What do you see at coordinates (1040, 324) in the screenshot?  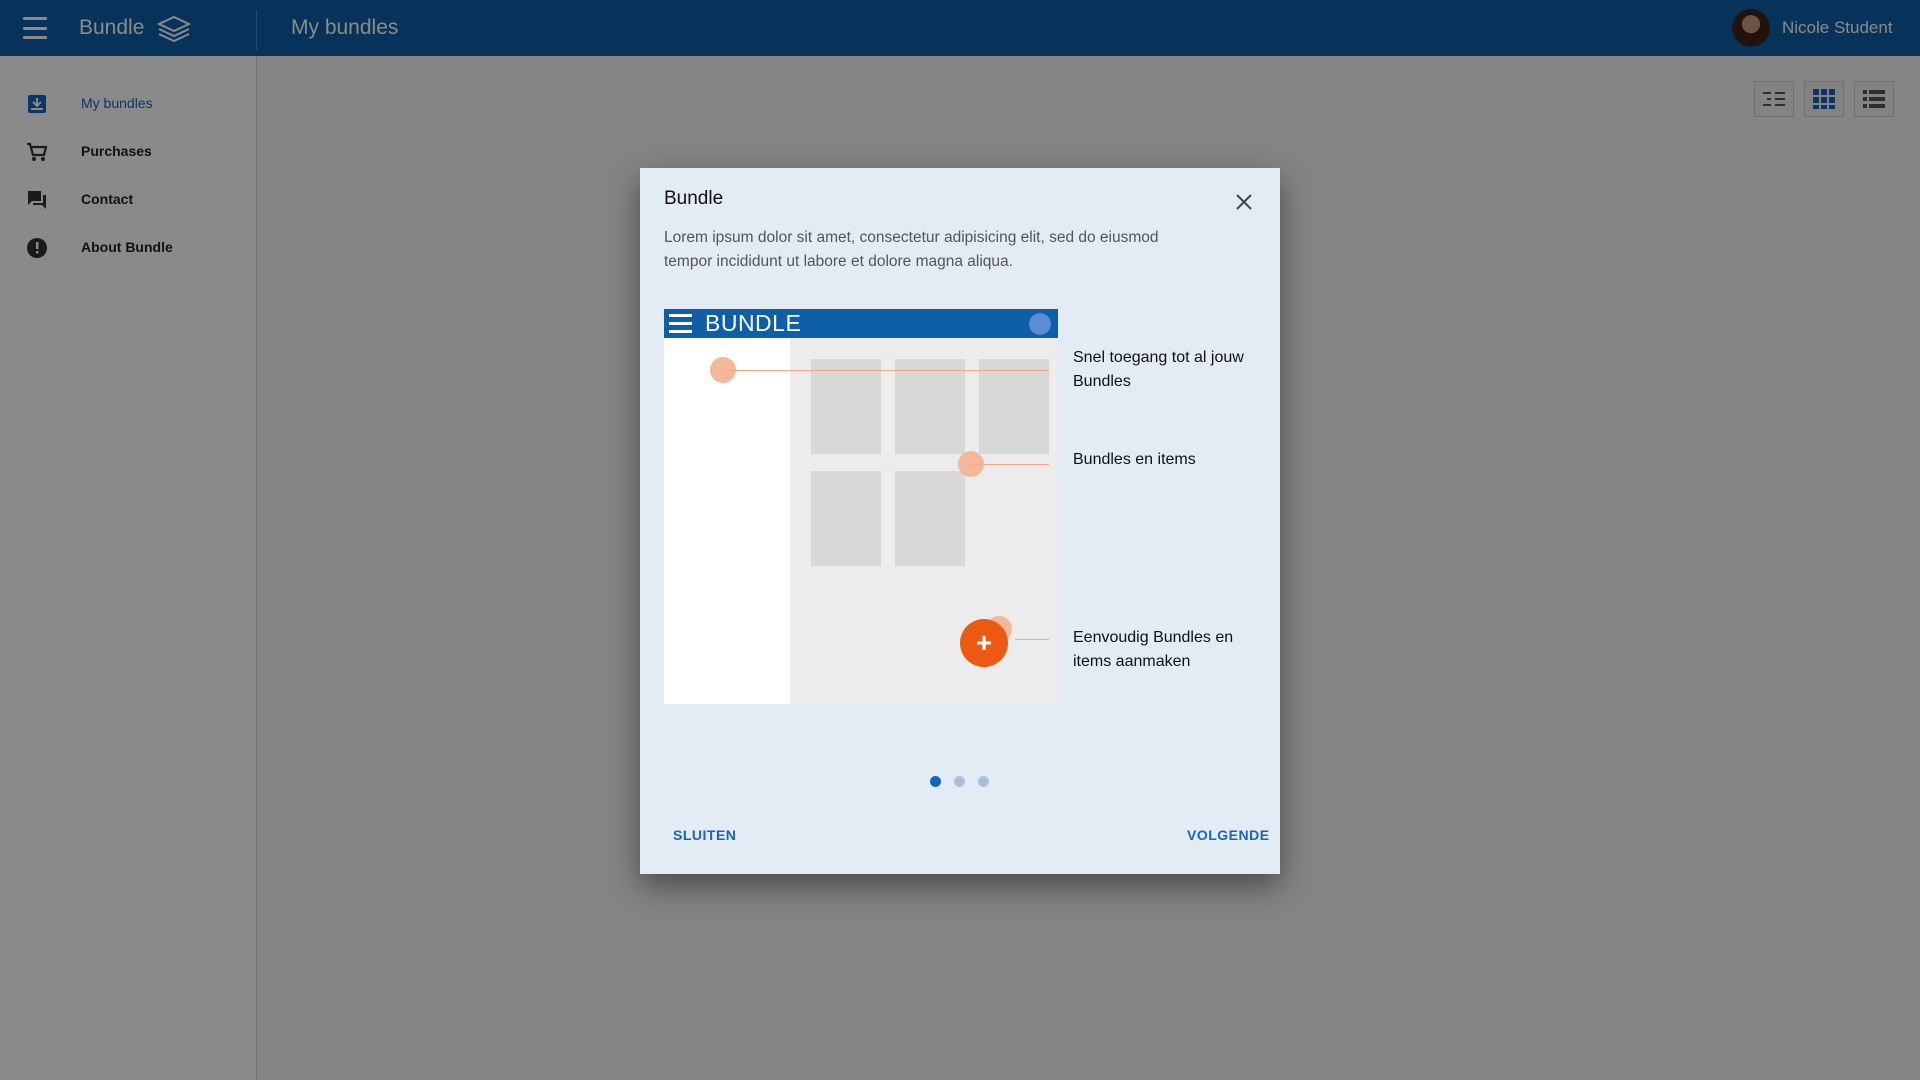 I see `illustration-avatar` at bounding box center [1040, 324].